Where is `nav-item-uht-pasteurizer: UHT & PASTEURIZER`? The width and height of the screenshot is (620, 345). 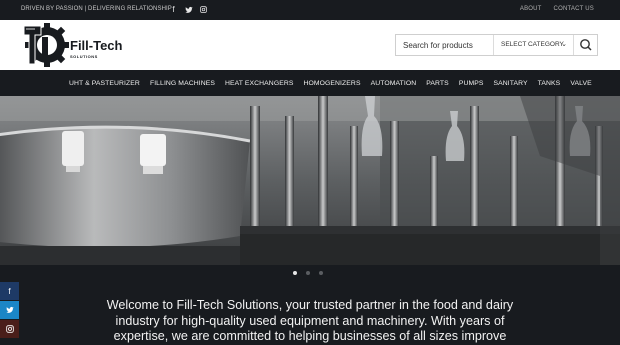
nav-item-uht-pasteurizer: UHT & PASTEURIZER is located at coordinates (104, 83).